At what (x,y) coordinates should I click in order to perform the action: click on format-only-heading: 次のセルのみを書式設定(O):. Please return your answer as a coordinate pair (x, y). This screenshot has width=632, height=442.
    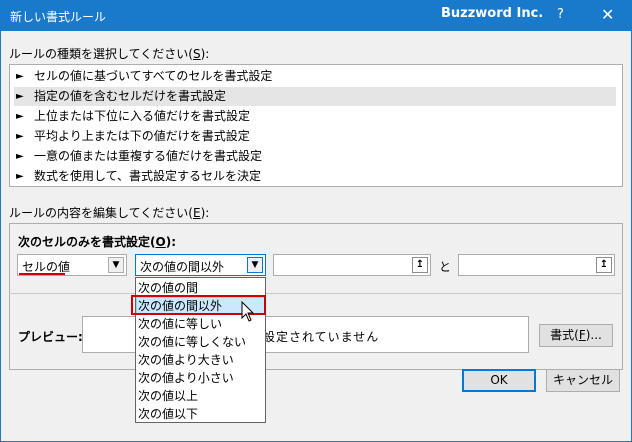
    Looking at the image, I should click on (97, 241).